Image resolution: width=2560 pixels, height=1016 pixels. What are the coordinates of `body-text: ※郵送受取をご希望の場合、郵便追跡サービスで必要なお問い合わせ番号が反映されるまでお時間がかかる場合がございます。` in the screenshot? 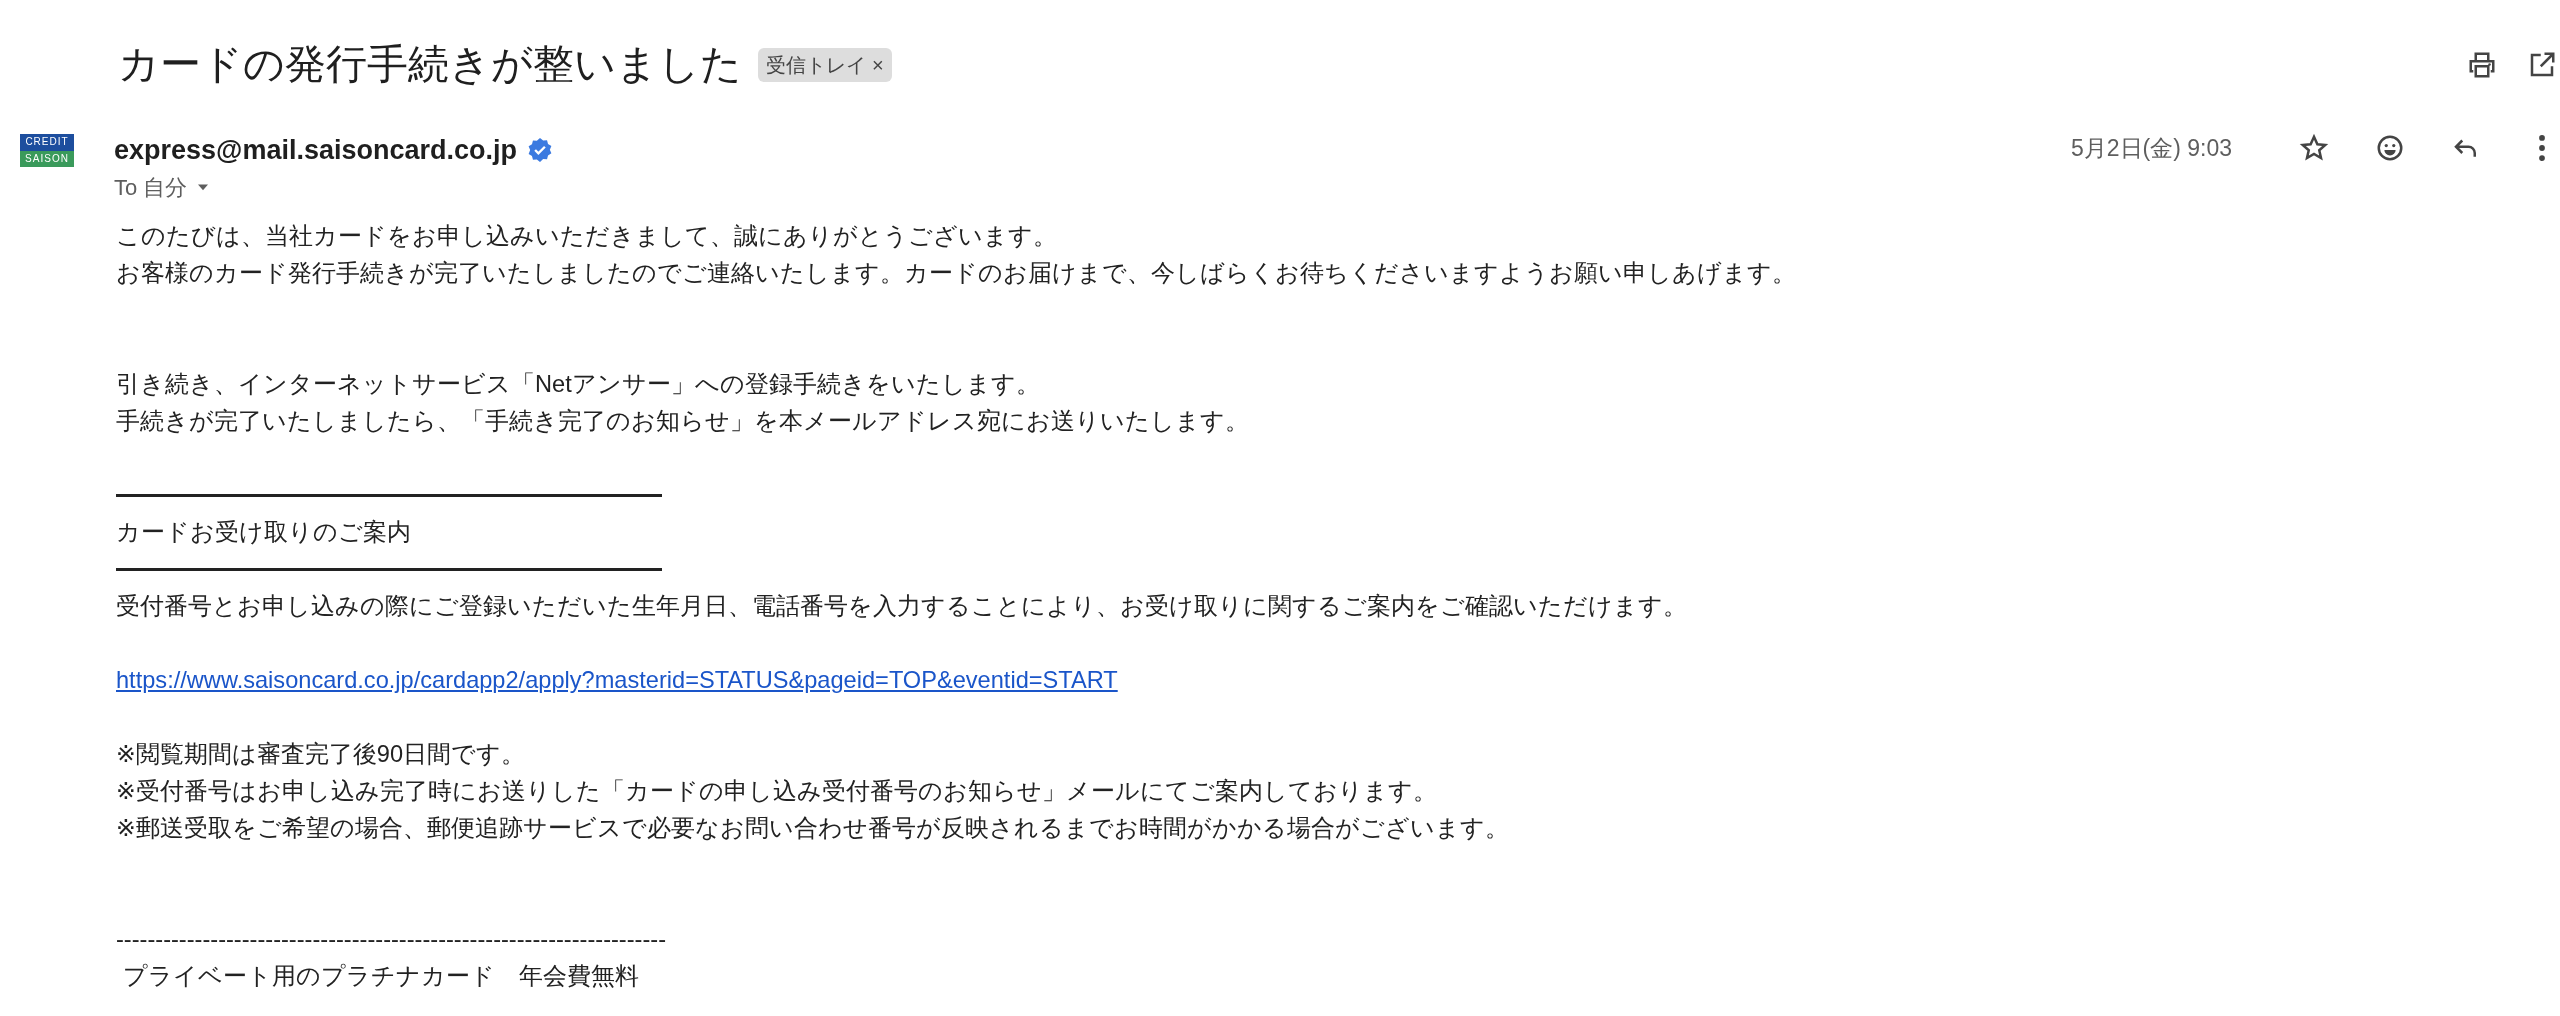 It's located at (812, 827).